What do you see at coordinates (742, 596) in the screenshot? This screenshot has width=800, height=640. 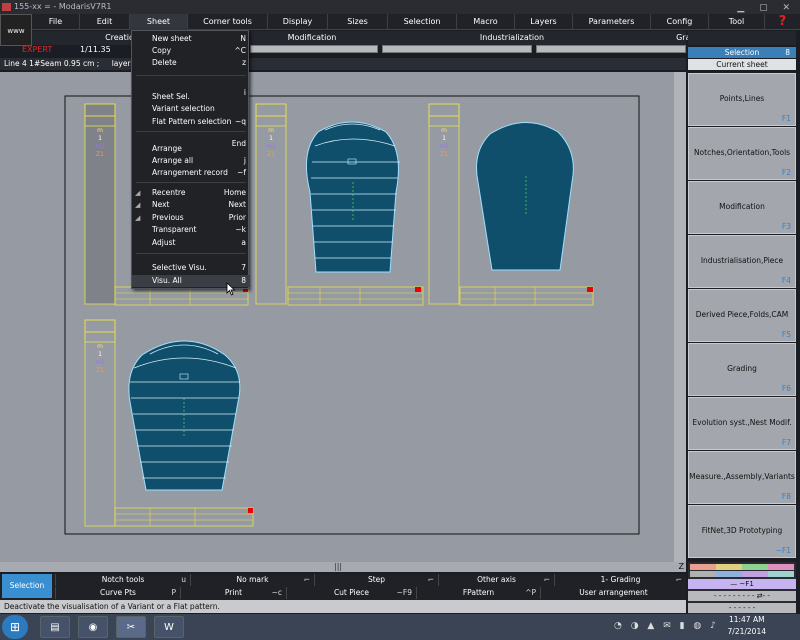 I see `nav-control: - - - - - - - - - ⇄- -` at bounding box center [742, 596].